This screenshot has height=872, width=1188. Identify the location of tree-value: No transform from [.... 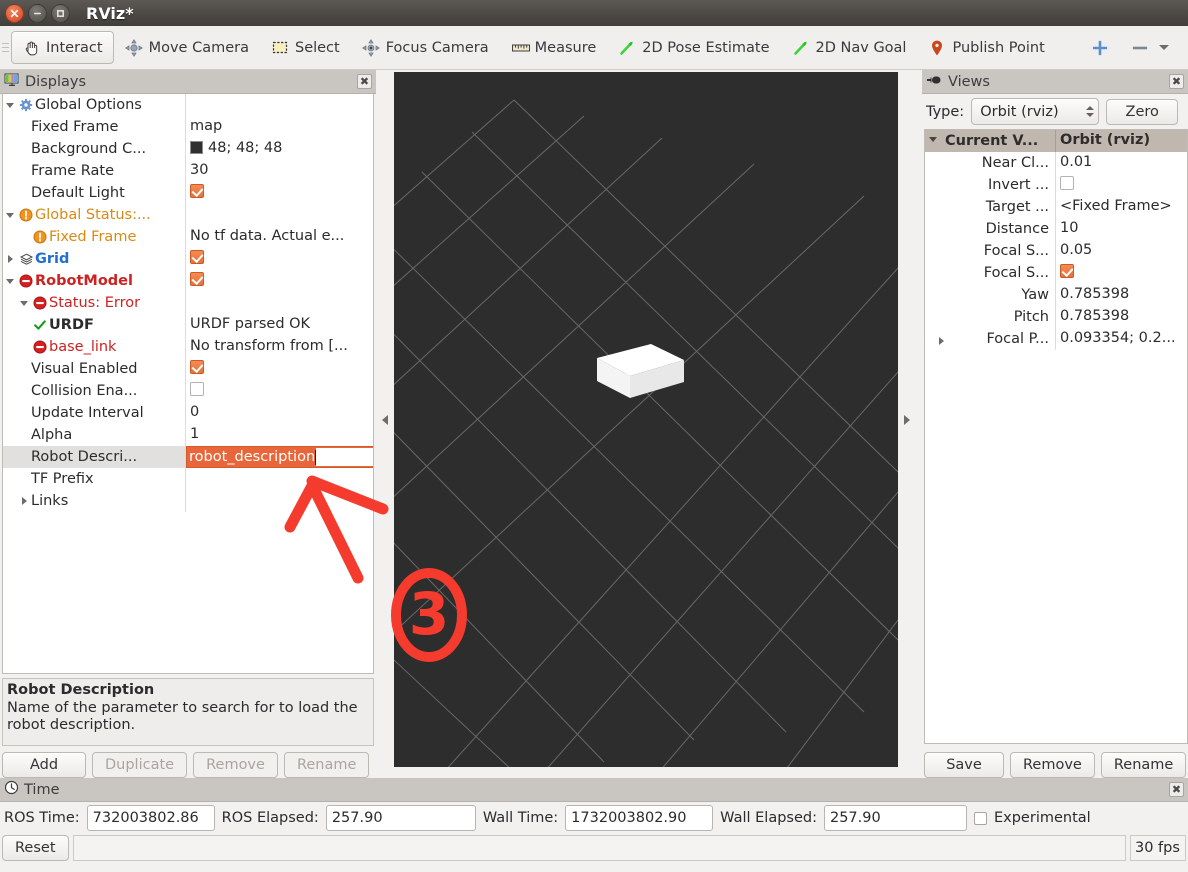
(279, 347).